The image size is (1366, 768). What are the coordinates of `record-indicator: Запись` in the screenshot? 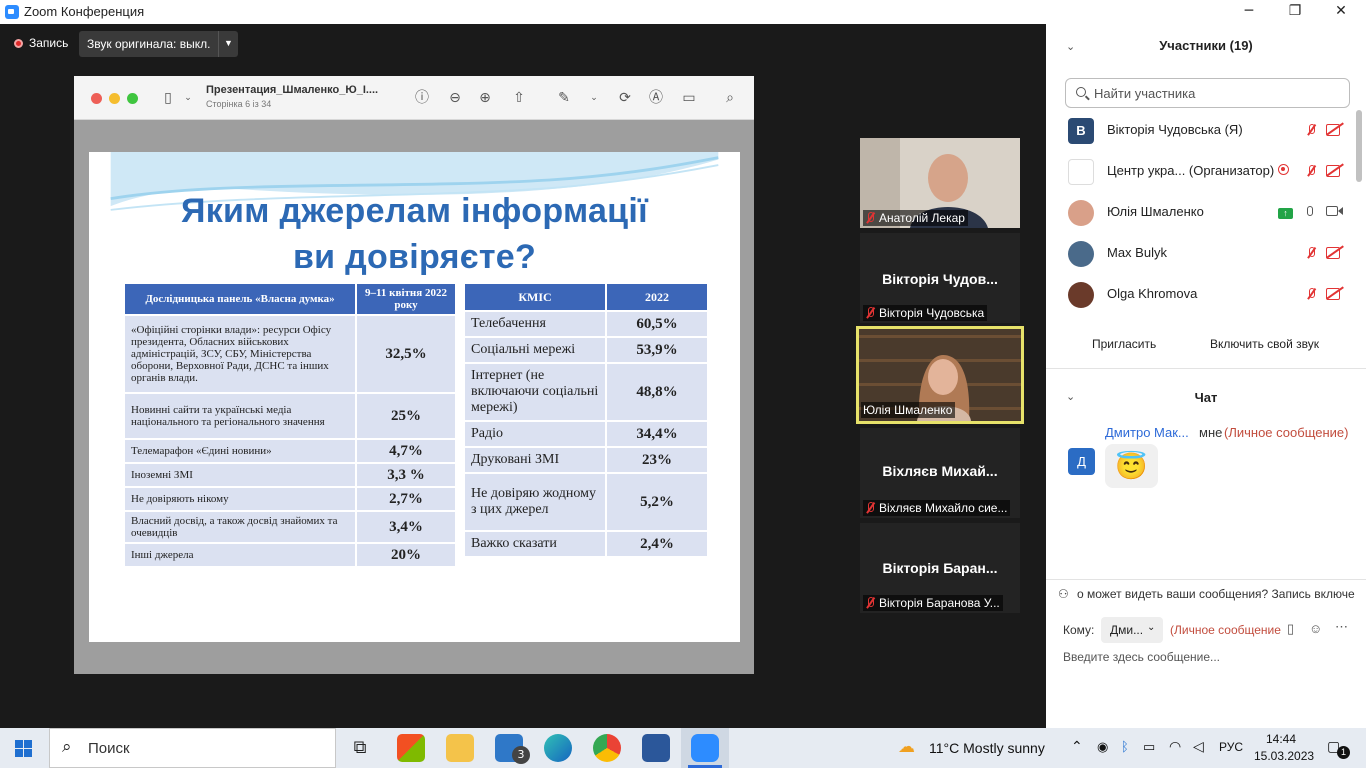 It's located at (41, 43).